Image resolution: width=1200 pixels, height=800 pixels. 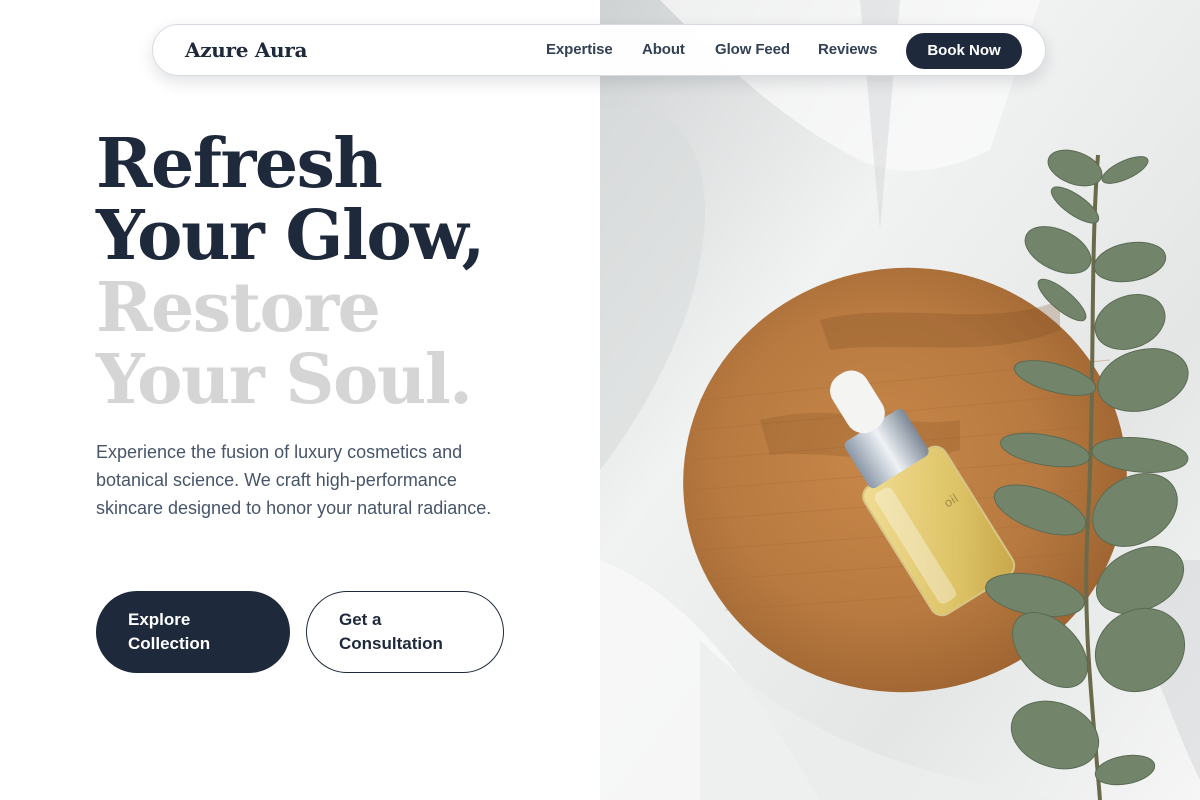 What do you see at coordinates (663, 49) in the screenshot?
I see `nav-link-about: About` at bounding box center [663, 49].